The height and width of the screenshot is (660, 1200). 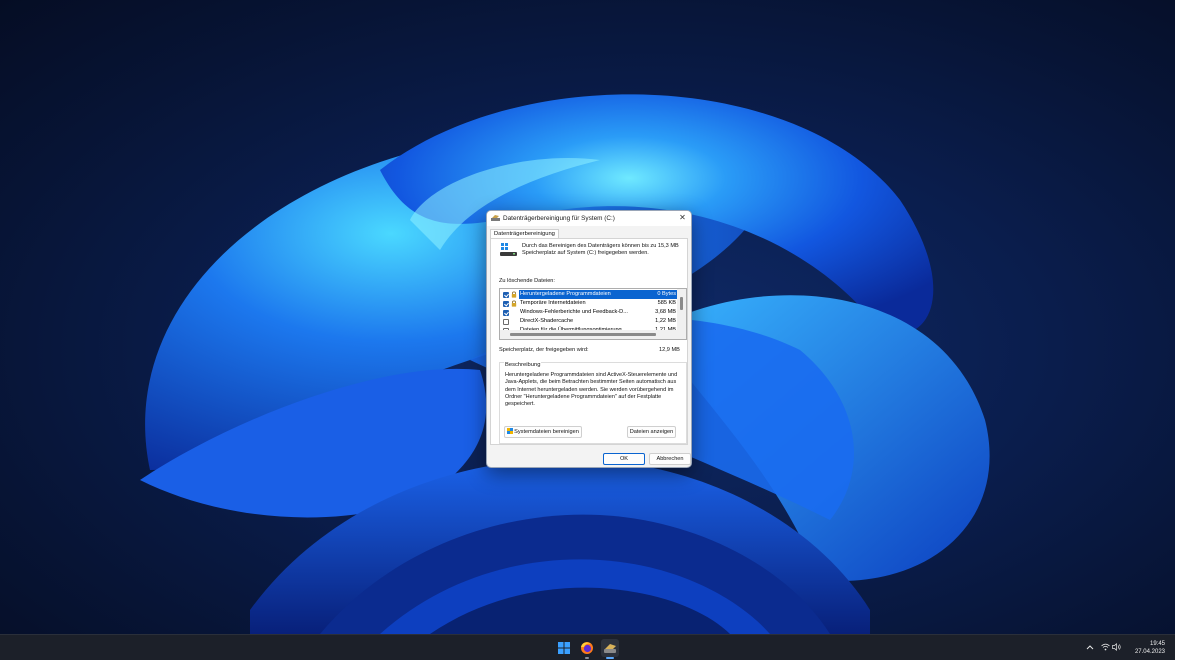 I want to click on file-size: 1,22 MB, so click(x=665, y=321).